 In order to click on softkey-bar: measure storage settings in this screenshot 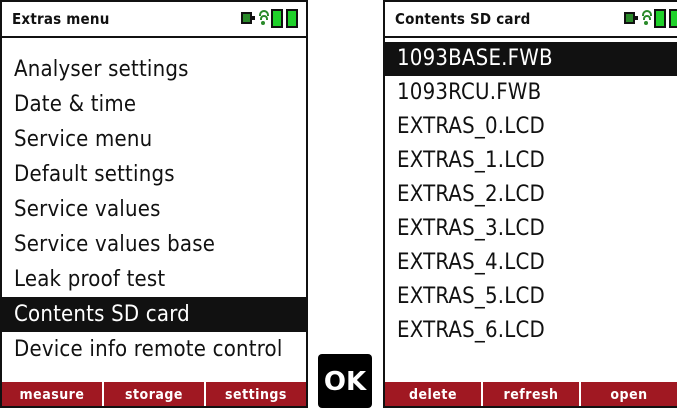, I will do `click(154, 394)`.